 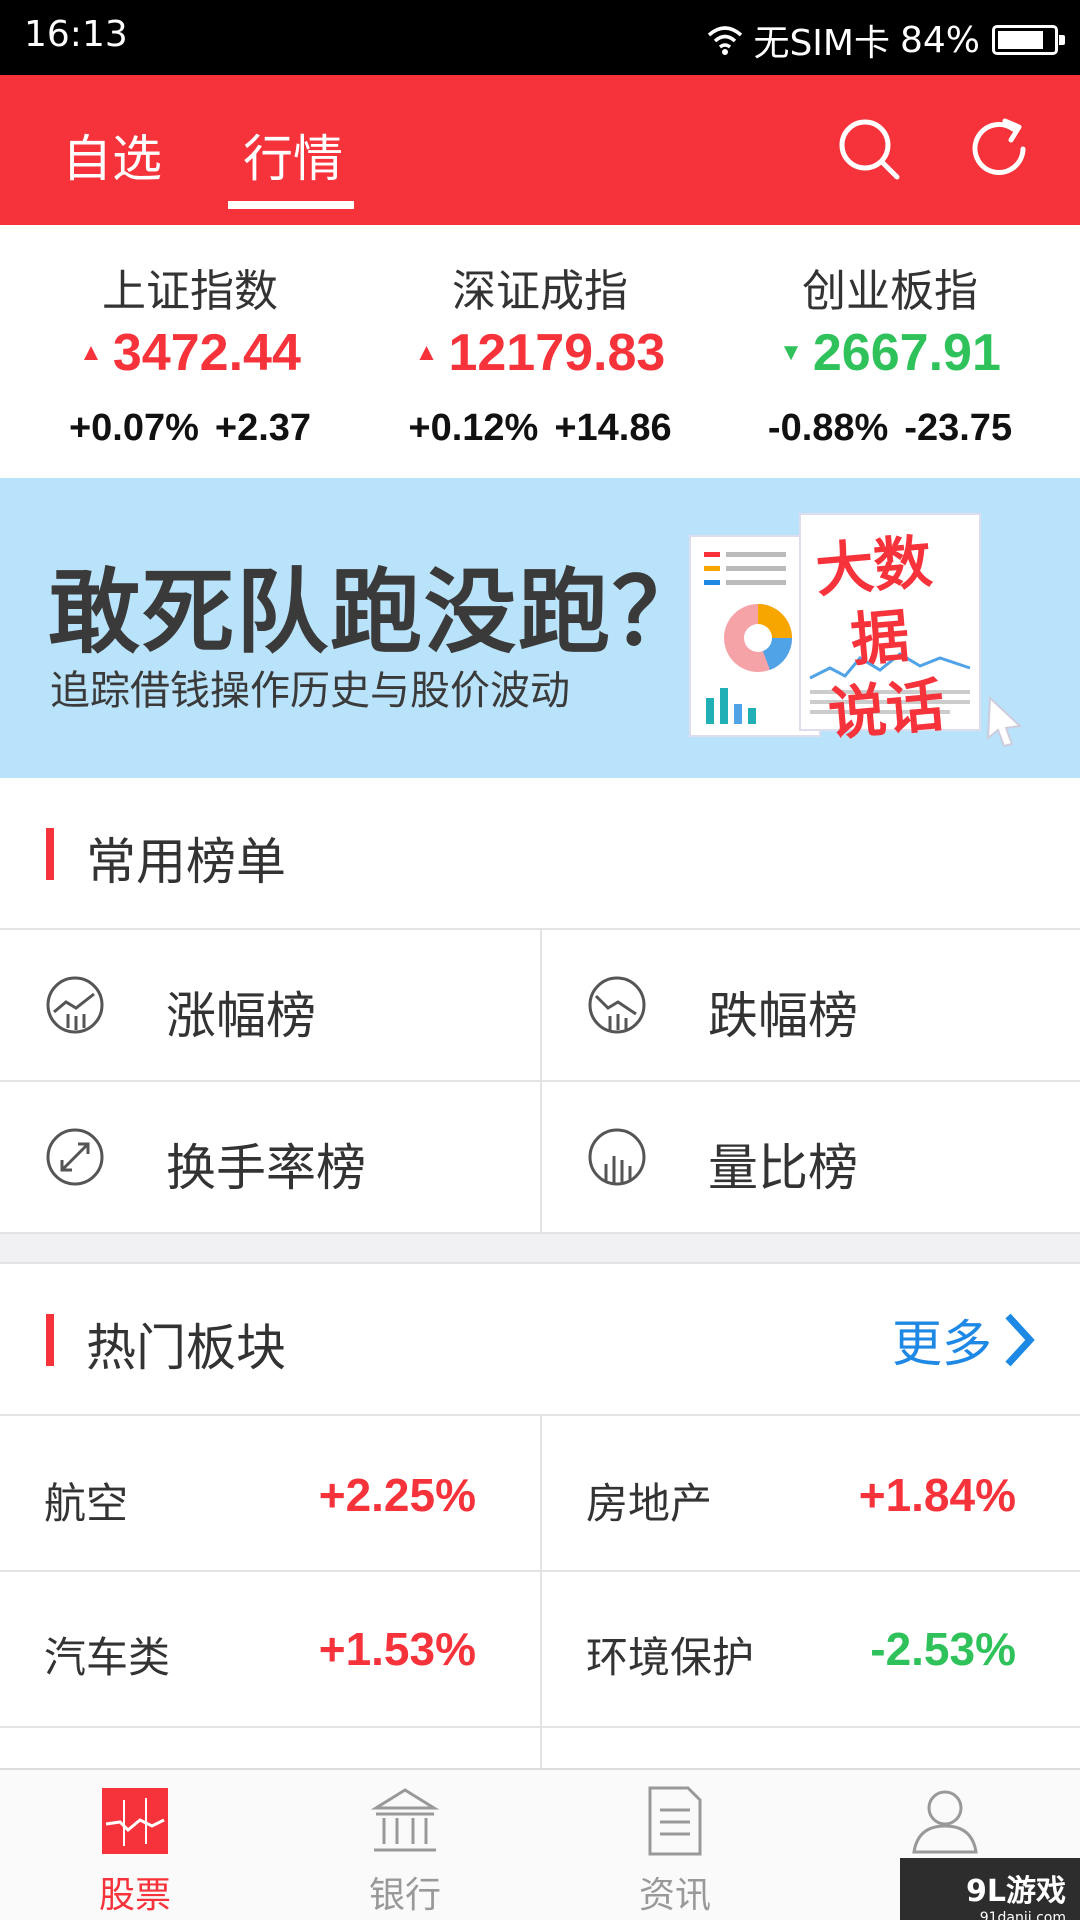 I want to click on nav-label: 股票, so click(x=134, y=1895).